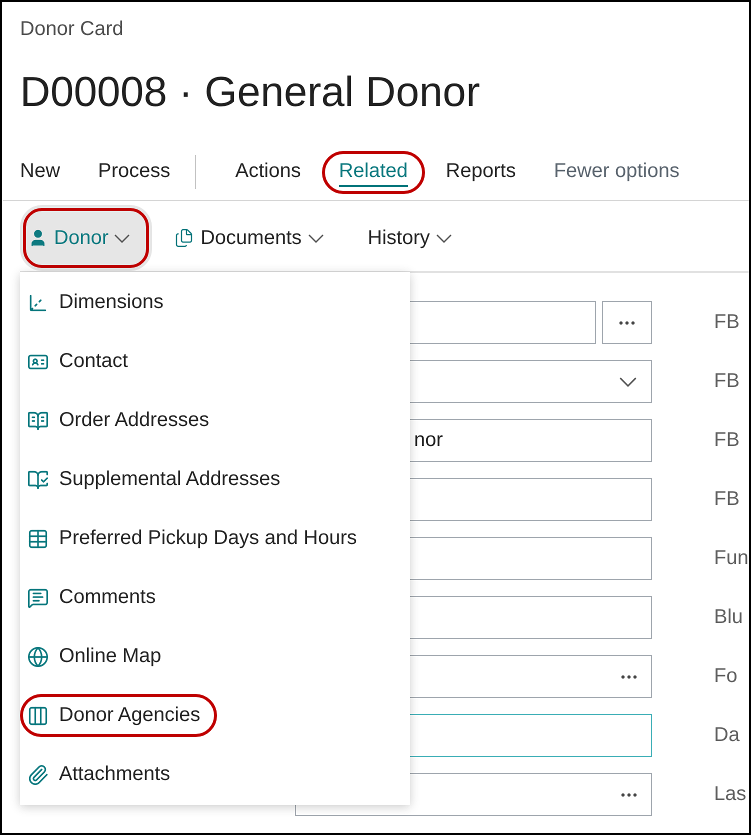 The height and width of the screenshot is (835, 751). I want to click on field-label: Fun, so click(731, 558).